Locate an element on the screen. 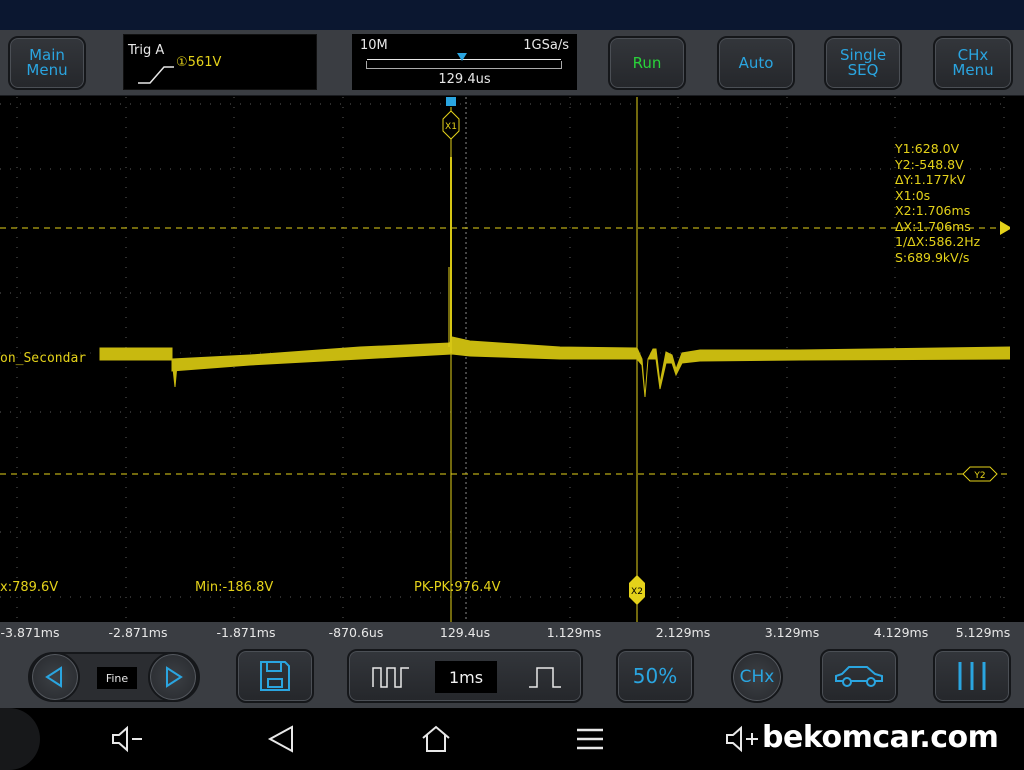  time-tick: -3.871ms is located at coordinates (30, 632).